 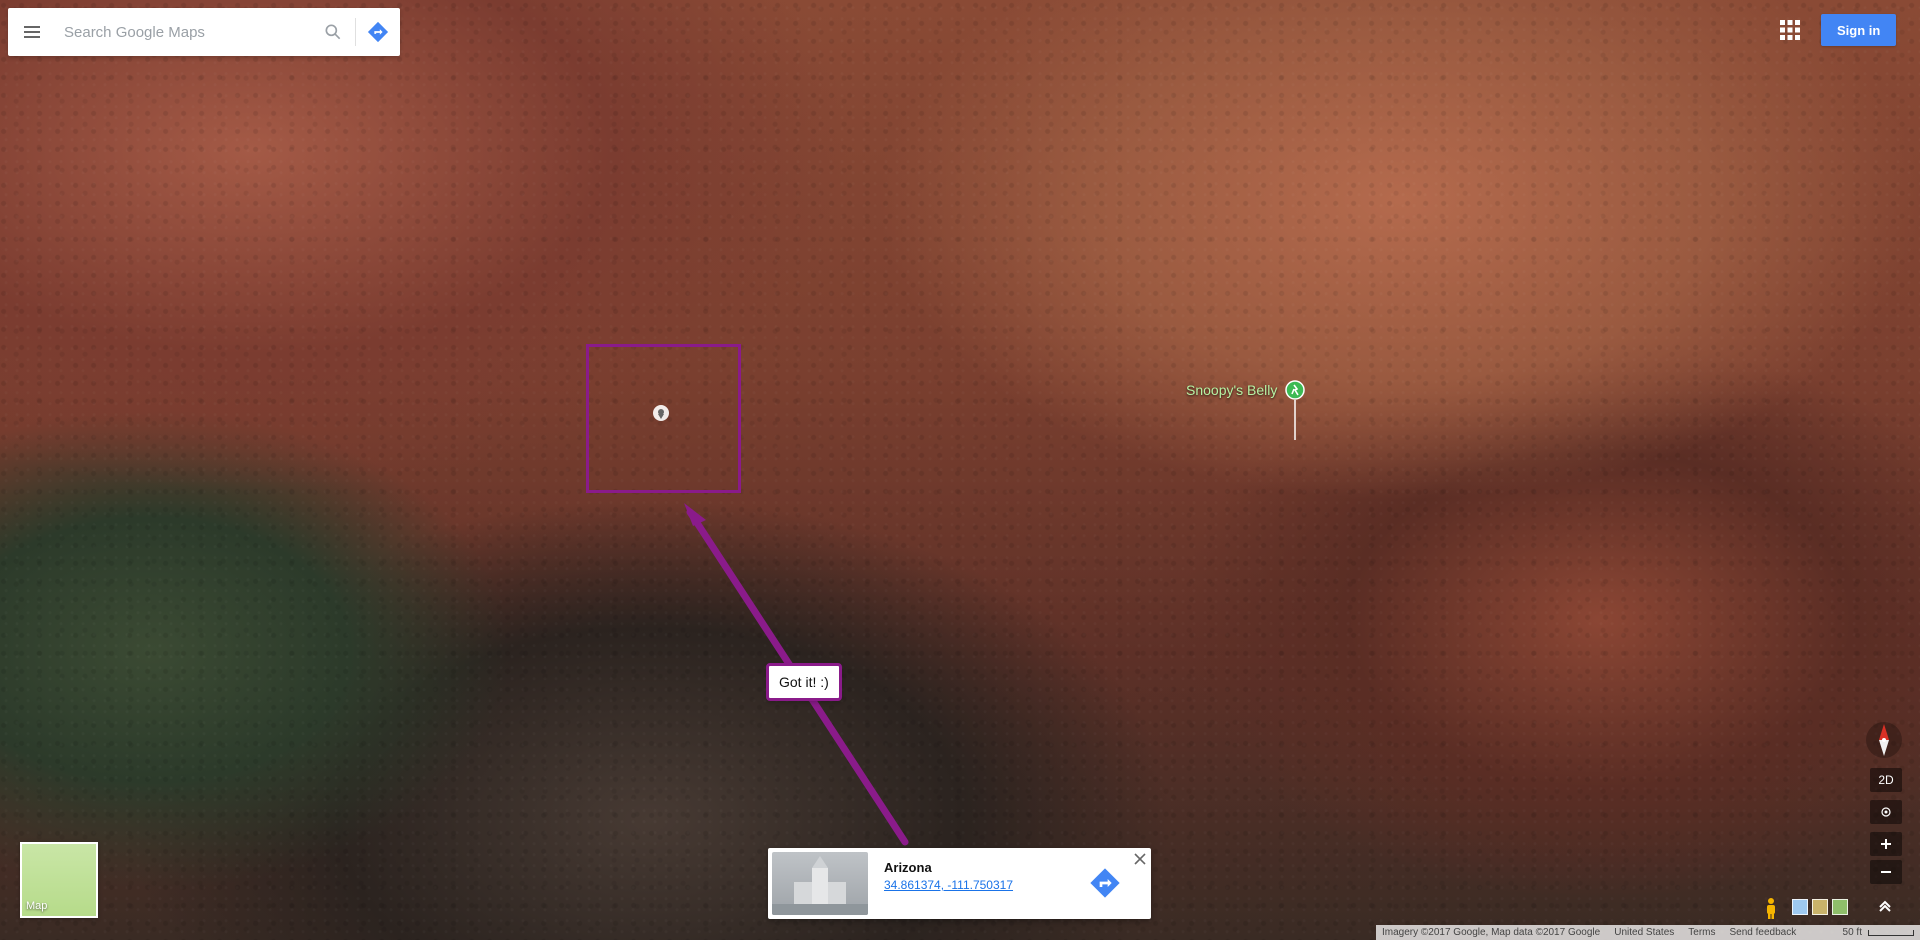 I want to click on building-thumbnail-icon, so click(x=820, y=885).